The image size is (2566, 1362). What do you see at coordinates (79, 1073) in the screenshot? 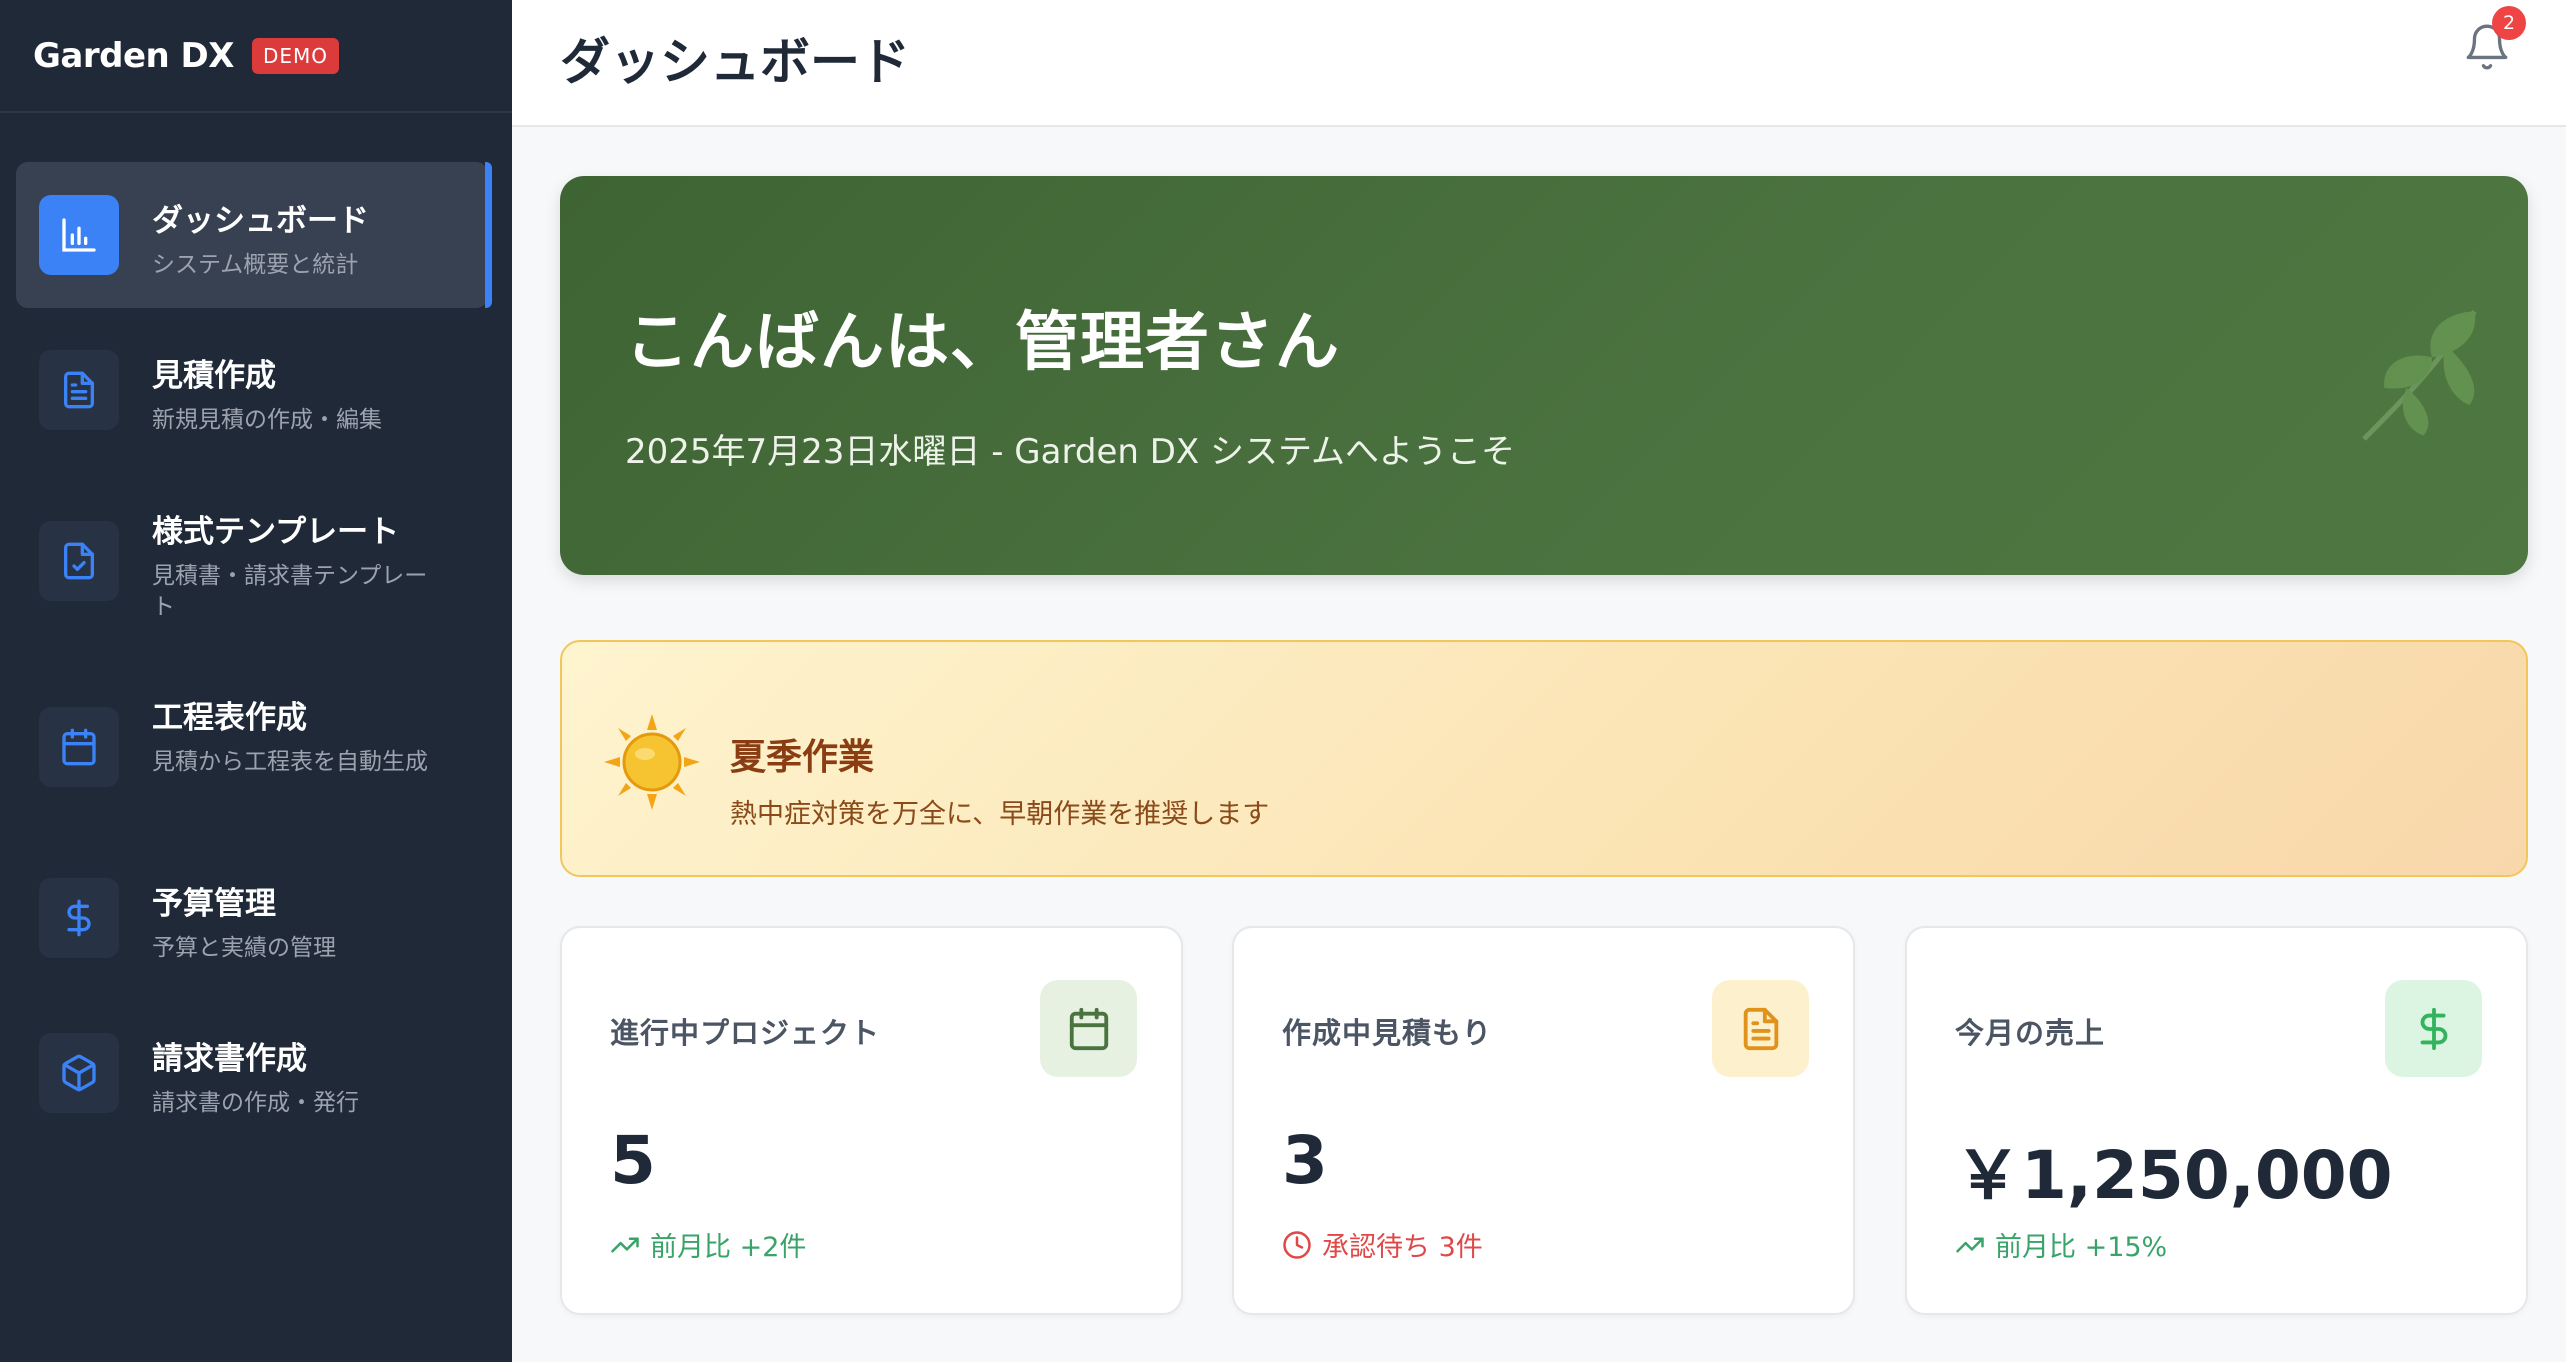
I see `box-icon` at bounding box center [79, 1073].